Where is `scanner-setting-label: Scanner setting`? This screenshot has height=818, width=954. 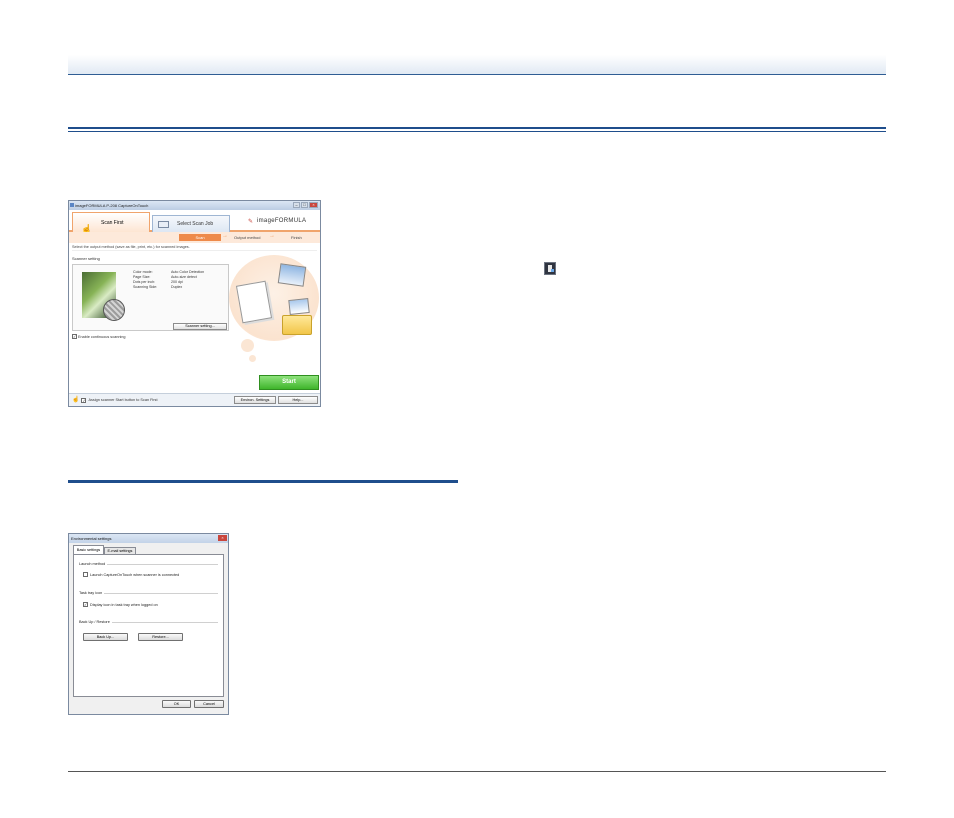
scanner-setting-label: Scanner setting is located at coordinates (86, 258).